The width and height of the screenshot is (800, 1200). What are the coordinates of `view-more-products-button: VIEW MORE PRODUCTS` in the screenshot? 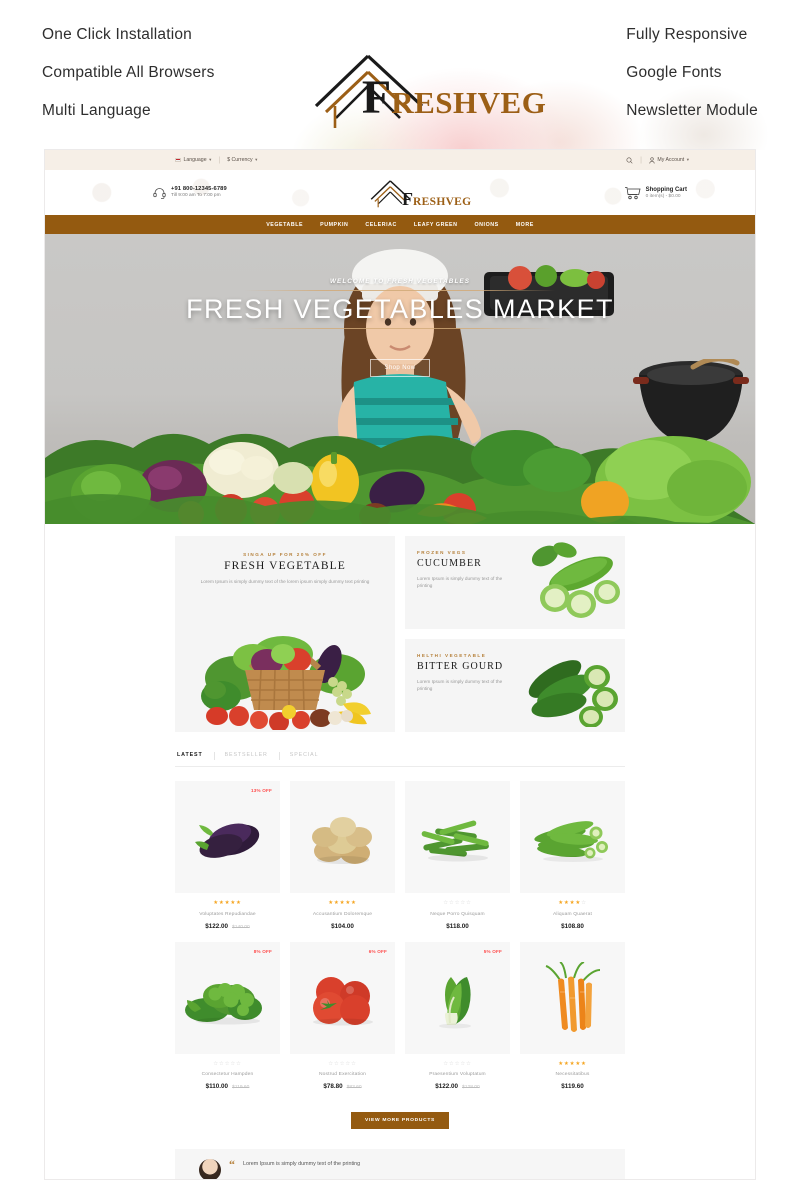 It's located at (400, 1121).